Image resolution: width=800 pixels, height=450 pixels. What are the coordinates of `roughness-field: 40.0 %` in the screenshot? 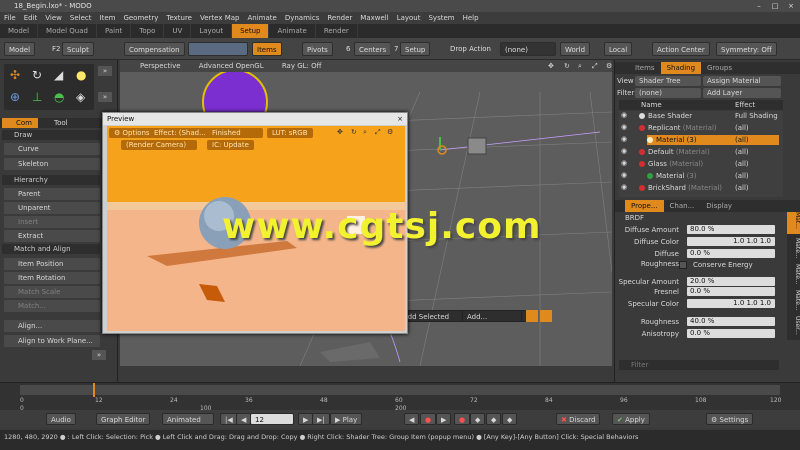 It's located at (731, 321).